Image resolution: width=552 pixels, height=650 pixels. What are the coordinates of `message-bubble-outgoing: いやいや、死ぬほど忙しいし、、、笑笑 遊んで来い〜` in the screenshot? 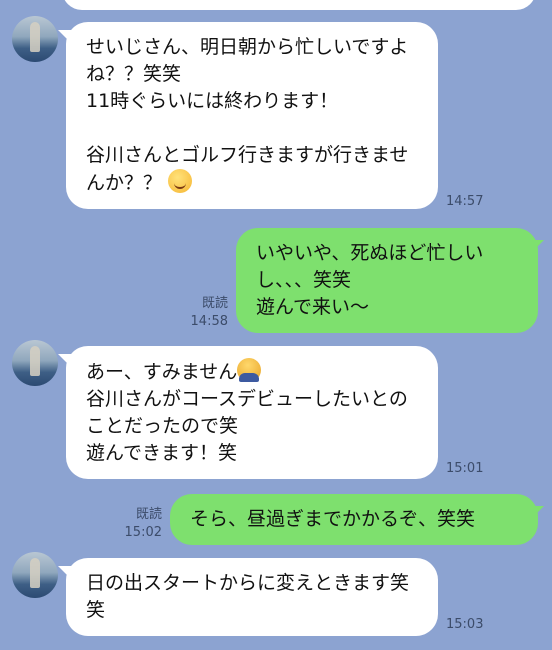 It's located at (387, 280).